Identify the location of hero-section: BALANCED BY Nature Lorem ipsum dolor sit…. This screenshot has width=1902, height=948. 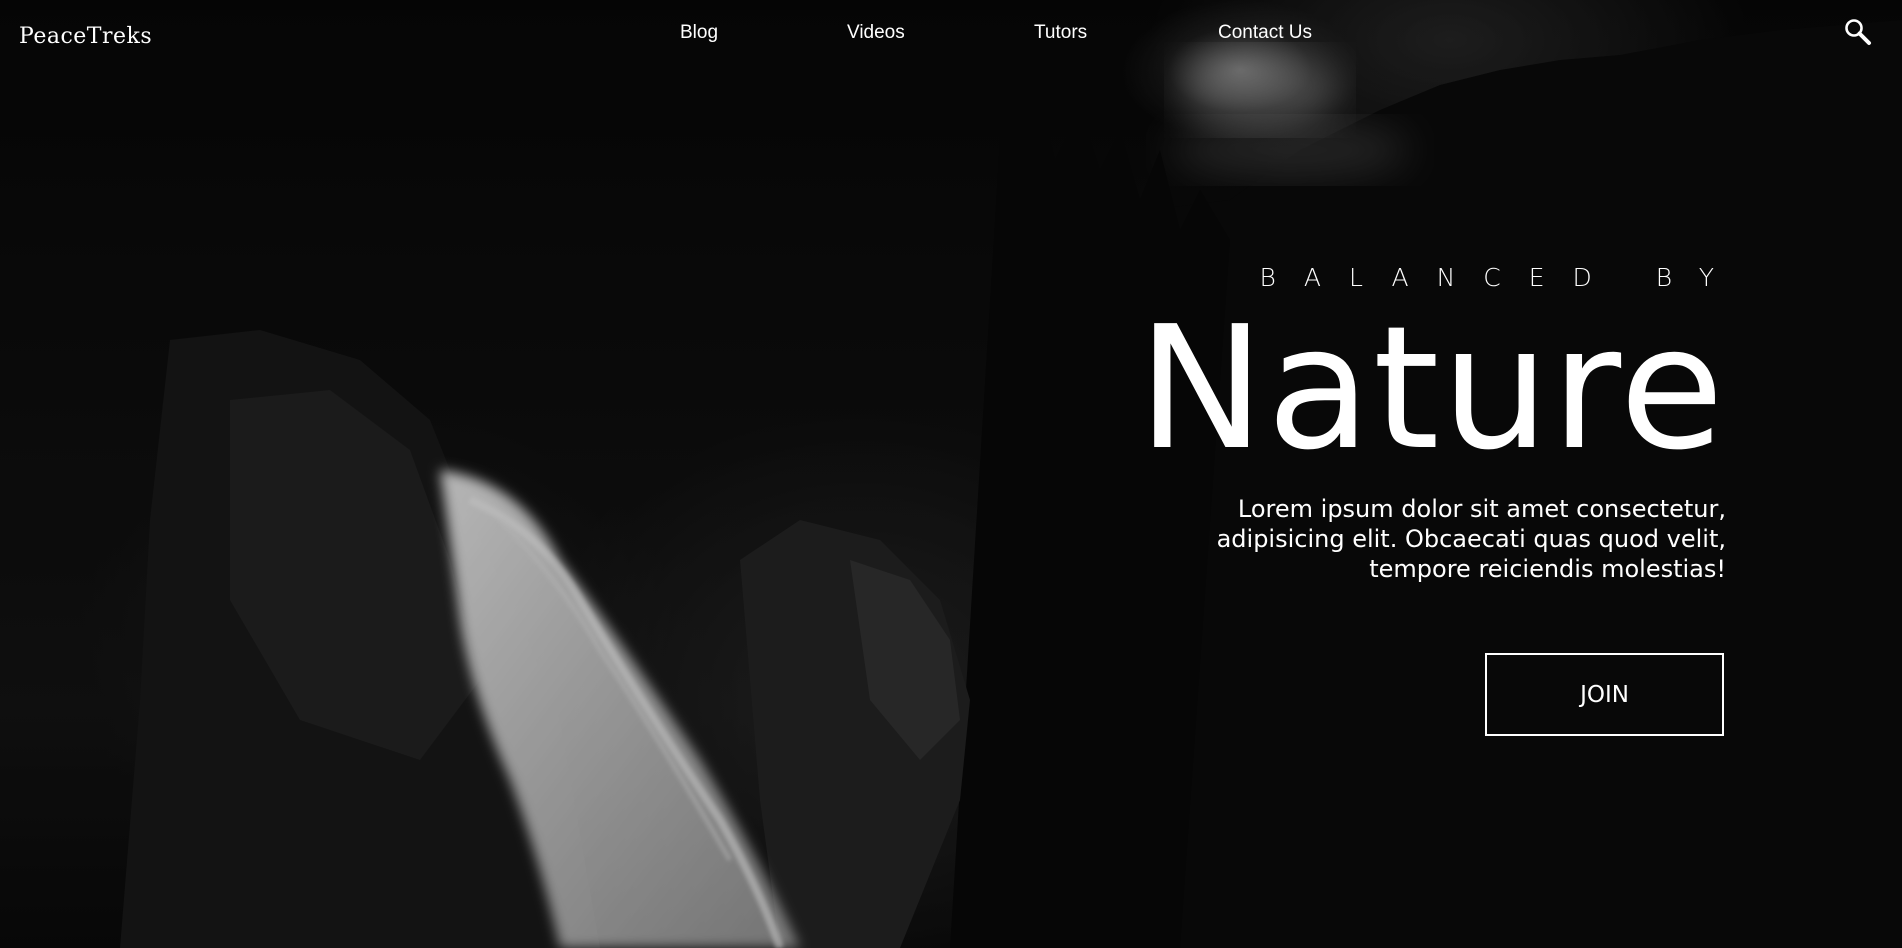
(1366, 423).